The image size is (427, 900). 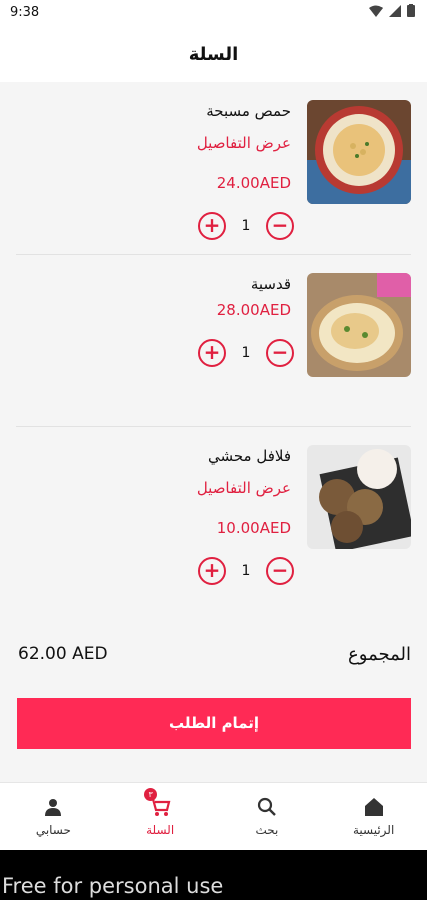 What do you see at coordinates (253, 528) in the screenshot?
I see `product-price: 10.00AED` at bounding box center [253, 528].